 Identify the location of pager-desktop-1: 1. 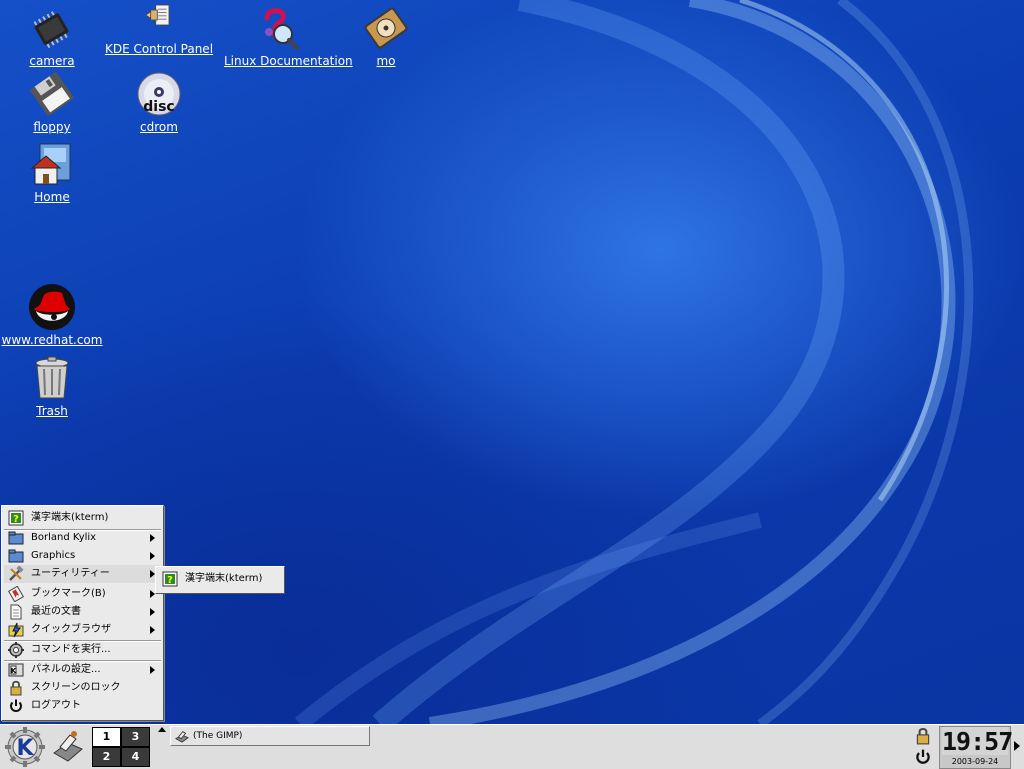
(106, 737).